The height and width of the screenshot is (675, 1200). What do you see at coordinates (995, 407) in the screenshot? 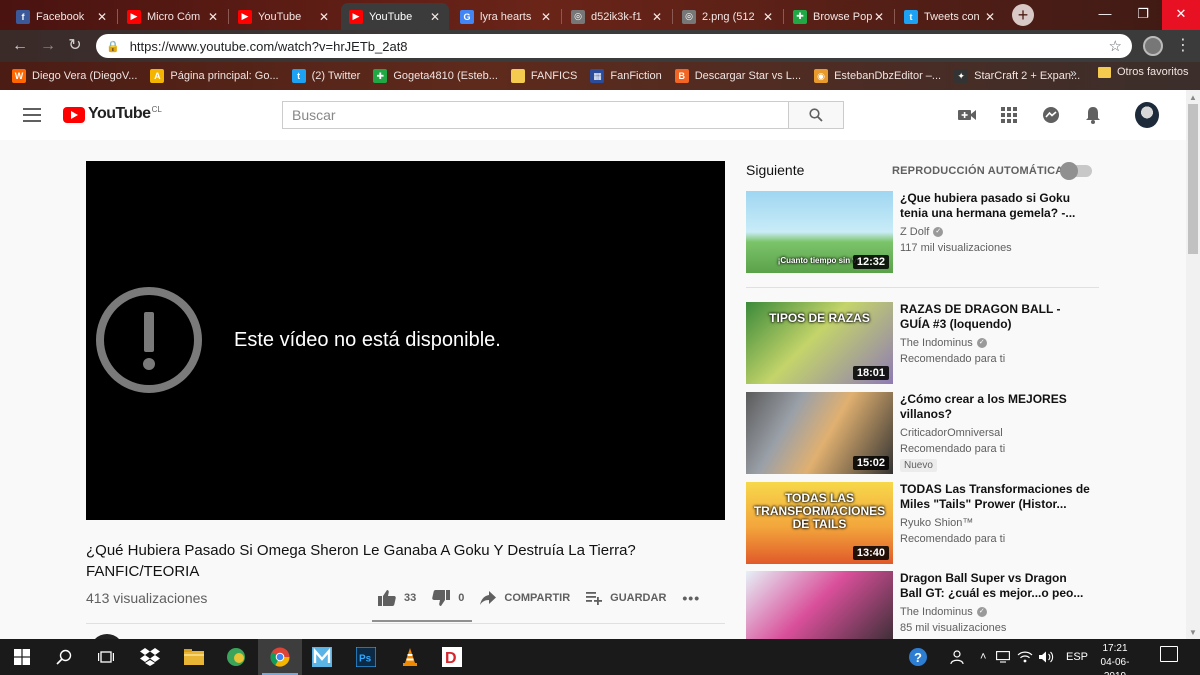
I see `video-title: ¿Cómo crear a los MEJORES villanos?` at bounding box center [995, 407].